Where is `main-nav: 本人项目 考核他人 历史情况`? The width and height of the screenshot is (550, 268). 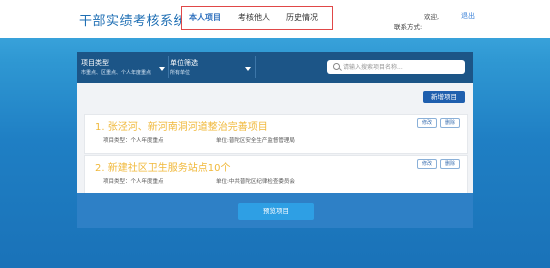 main-nav: 本人项目 考核他人 历史情况 is located at coordinates (257, 18).